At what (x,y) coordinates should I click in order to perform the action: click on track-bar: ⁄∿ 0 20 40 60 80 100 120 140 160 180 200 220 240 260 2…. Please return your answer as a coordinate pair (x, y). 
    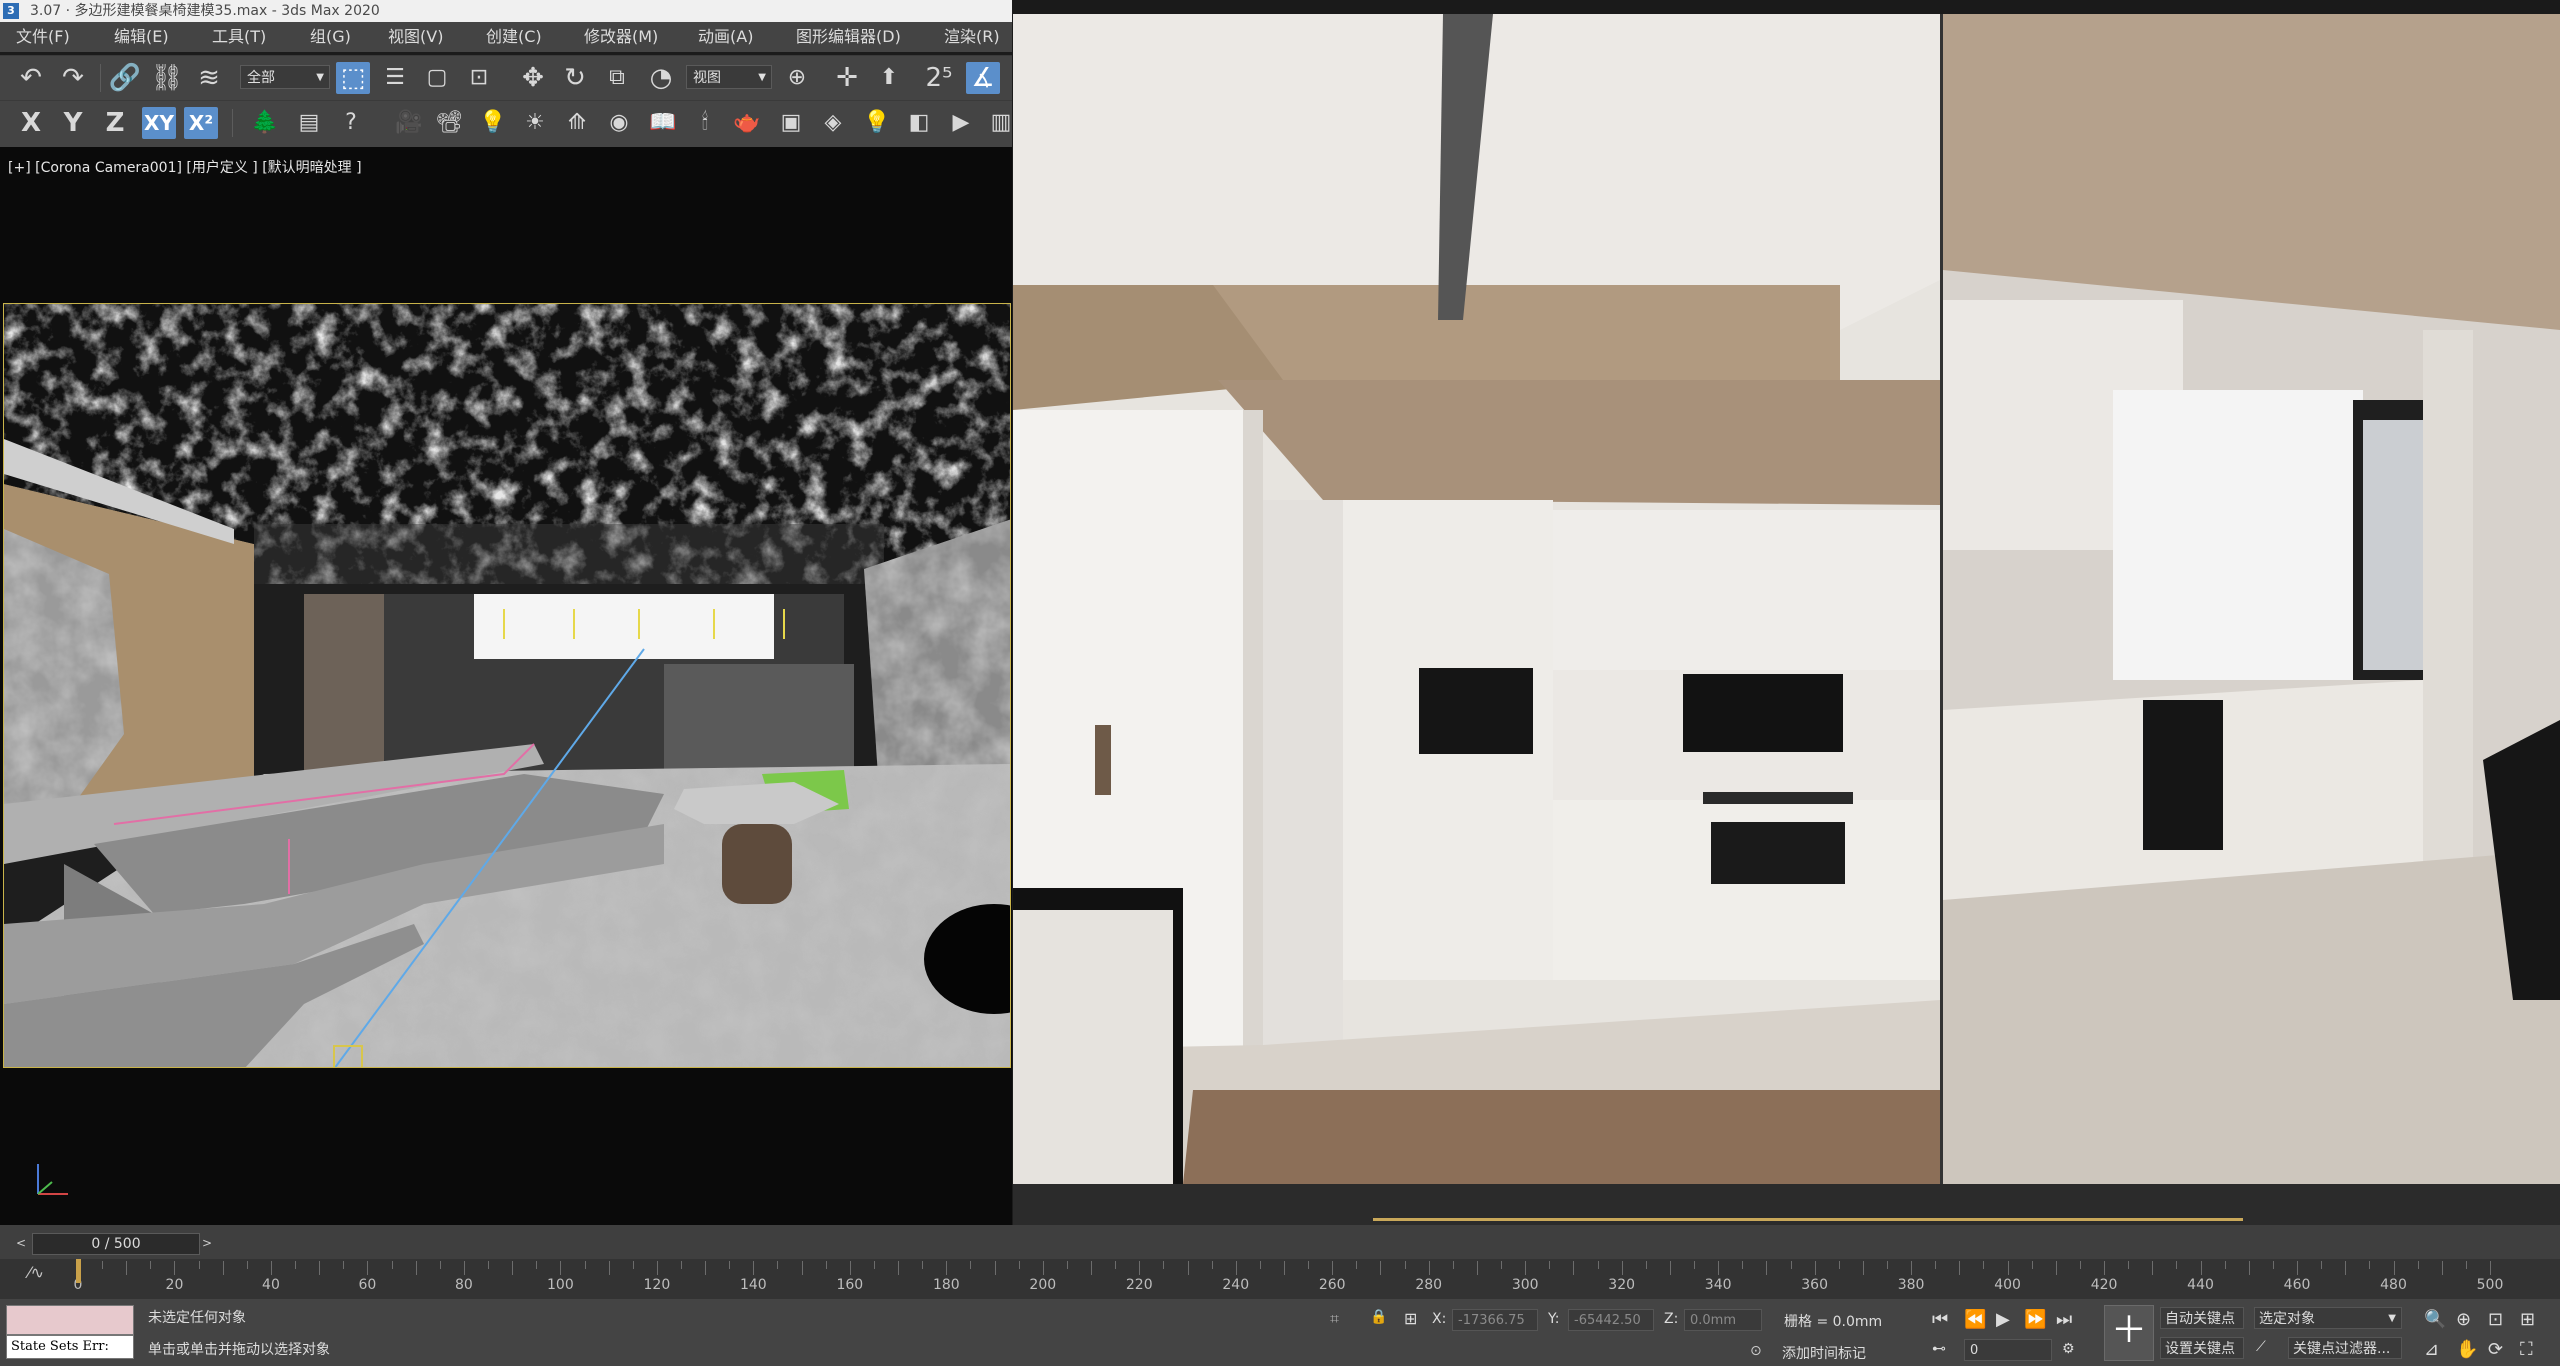
    Looking at the image, I should click on (1280, 1279).